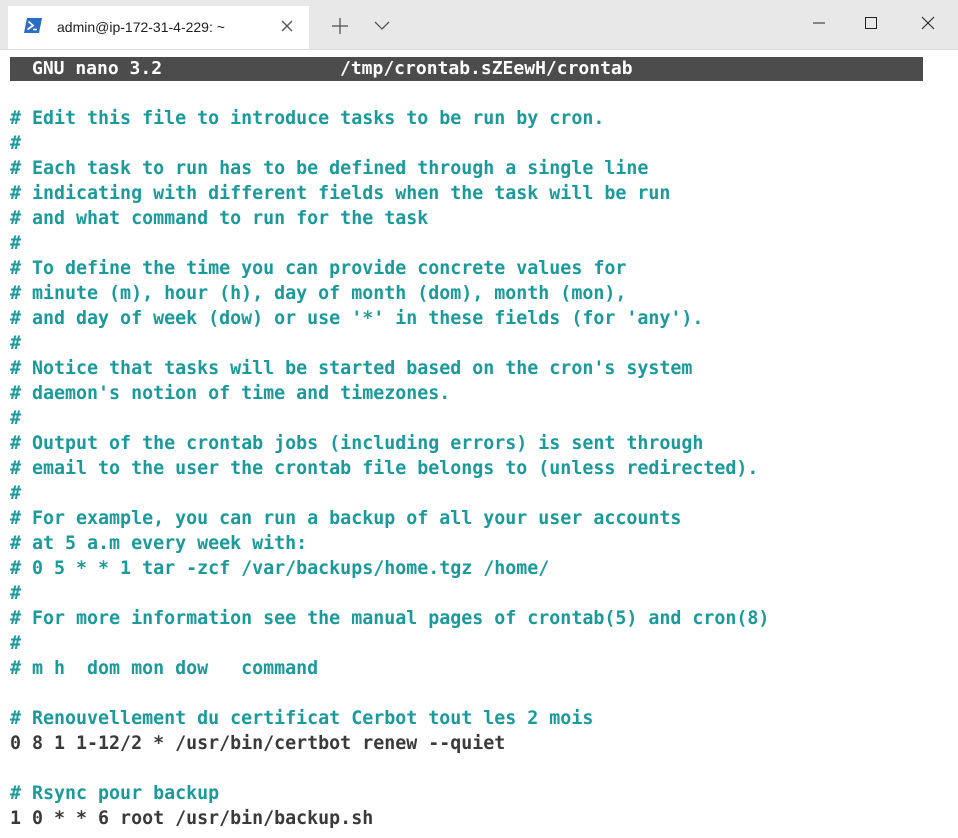 The width and height of the screenshot is (958, 838). I want to click on tab-title: admin@ip-172-31-4-229: ~, so click(141, 27).